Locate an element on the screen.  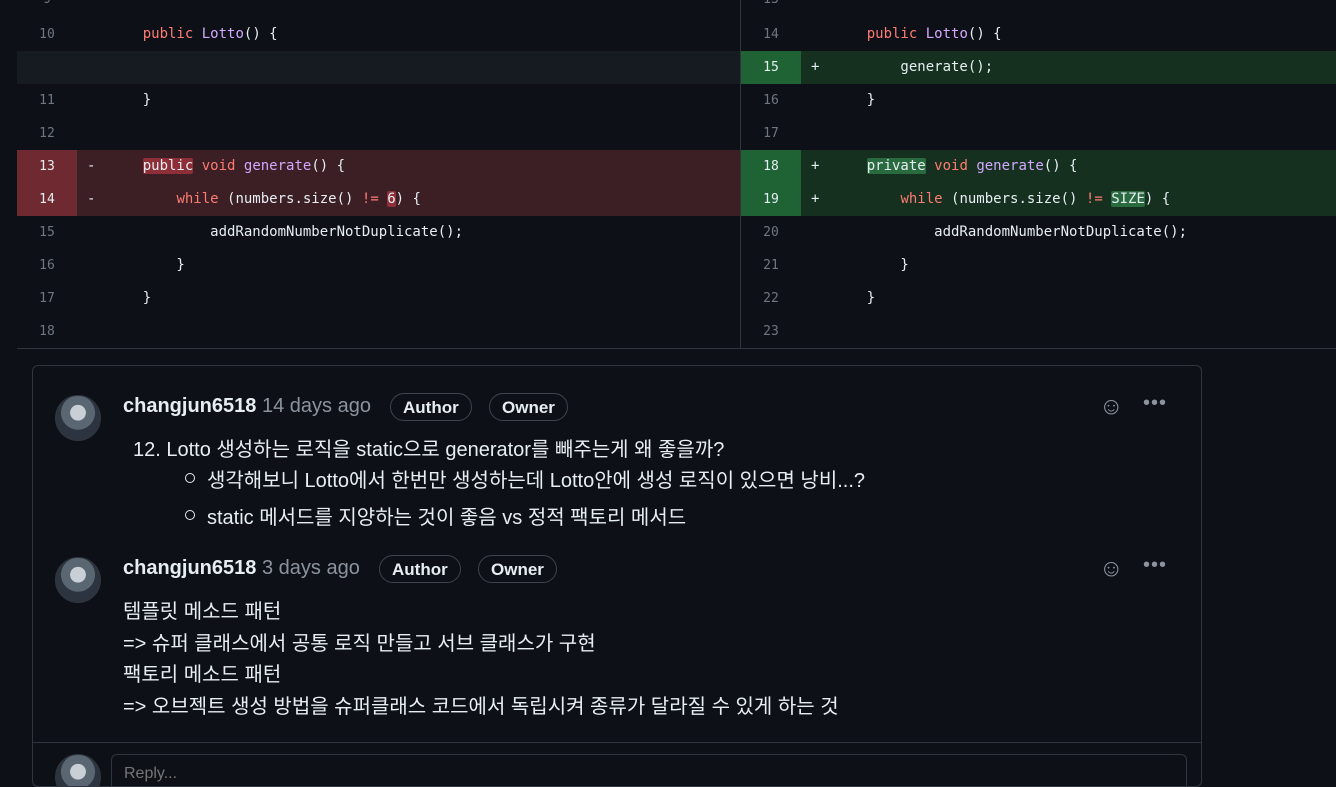
diff-line-new: 16 } is located at coordinates (1038, 100).